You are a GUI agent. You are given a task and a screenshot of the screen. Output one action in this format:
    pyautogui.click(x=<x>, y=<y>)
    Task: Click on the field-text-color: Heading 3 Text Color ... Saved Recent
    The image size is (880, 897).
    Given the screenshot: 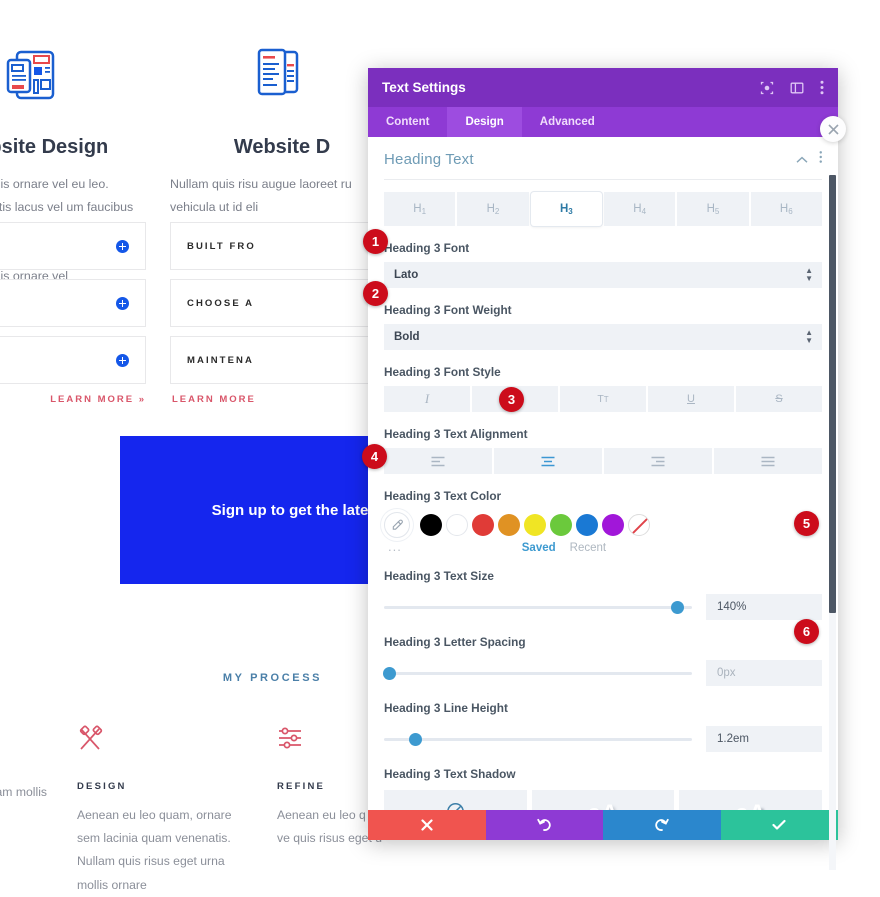 What is the action you would take?
    pyautogui.click(x=603, y=521)
    